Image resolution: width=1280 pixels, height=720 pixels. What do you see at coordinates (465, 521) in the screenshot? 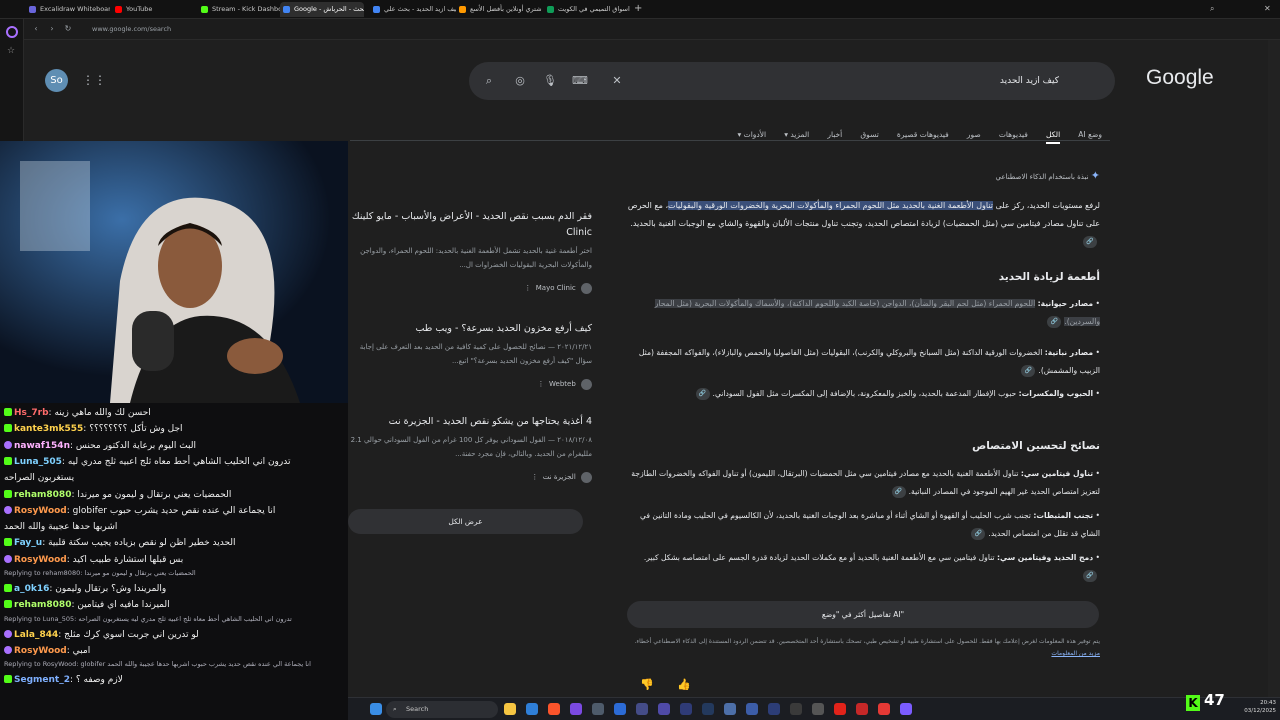
I see `show-all-button: عرض الكل` at bounding box center [465, 521].